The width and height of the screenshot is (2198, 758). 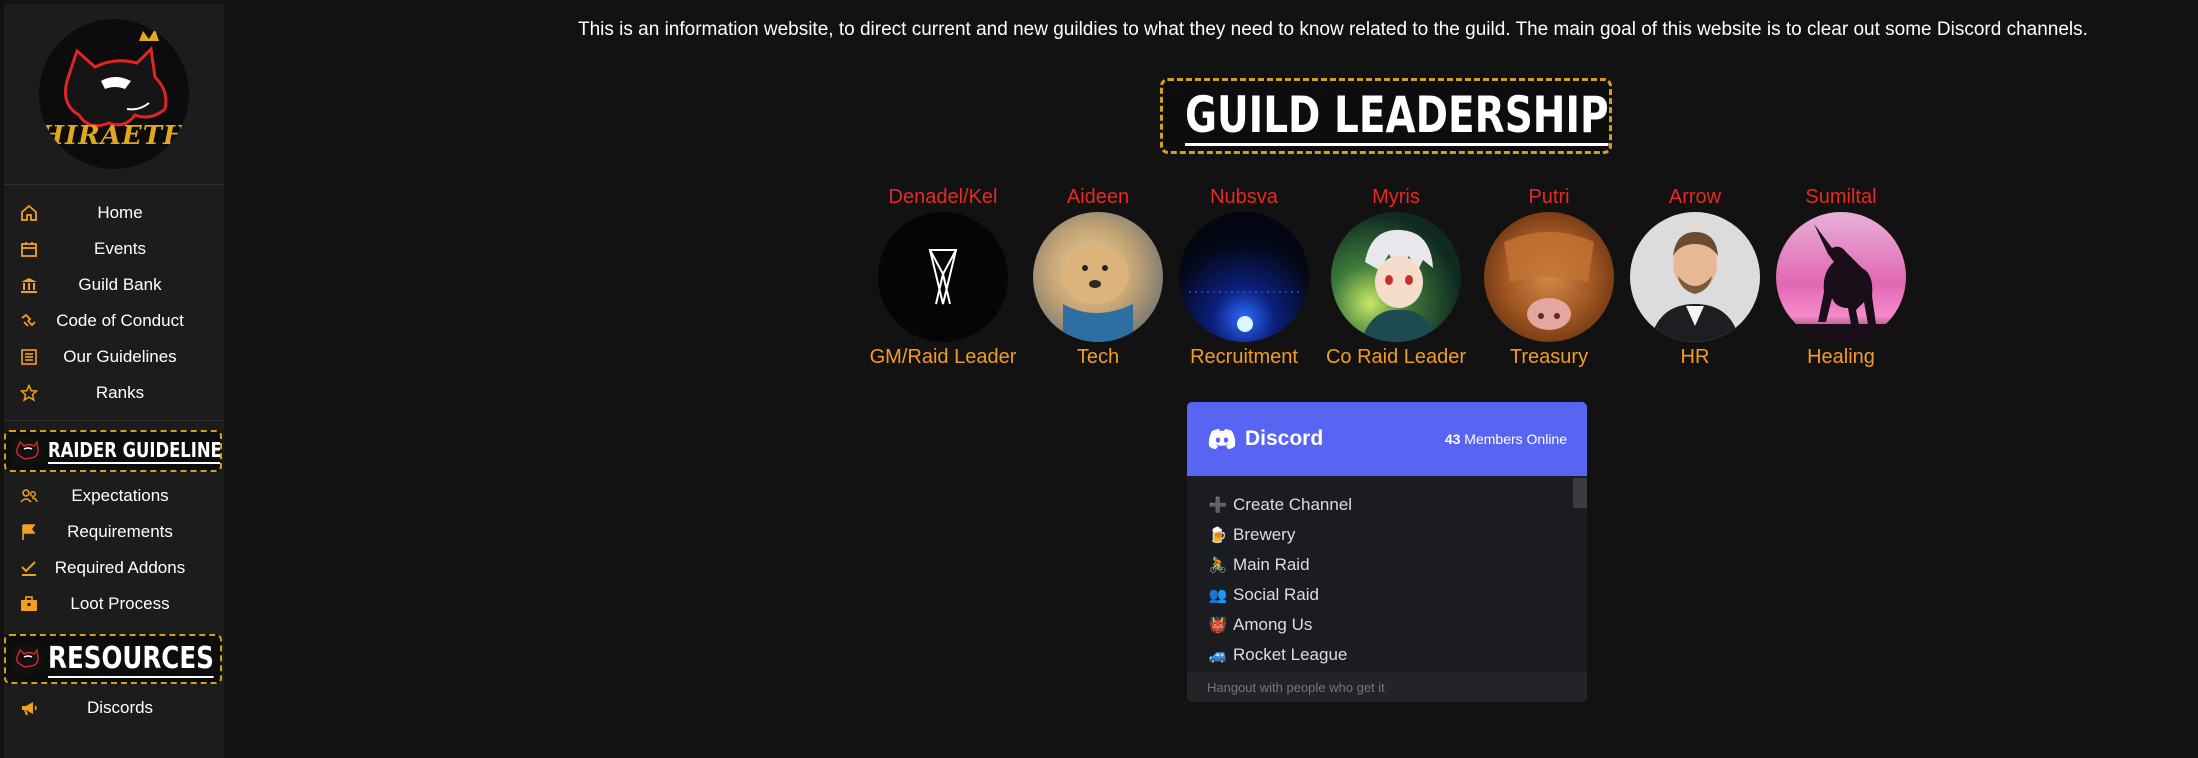 I want to click on leader-card: Denadel/Kel GM/Raid Leader, so click(x=943, y=277).